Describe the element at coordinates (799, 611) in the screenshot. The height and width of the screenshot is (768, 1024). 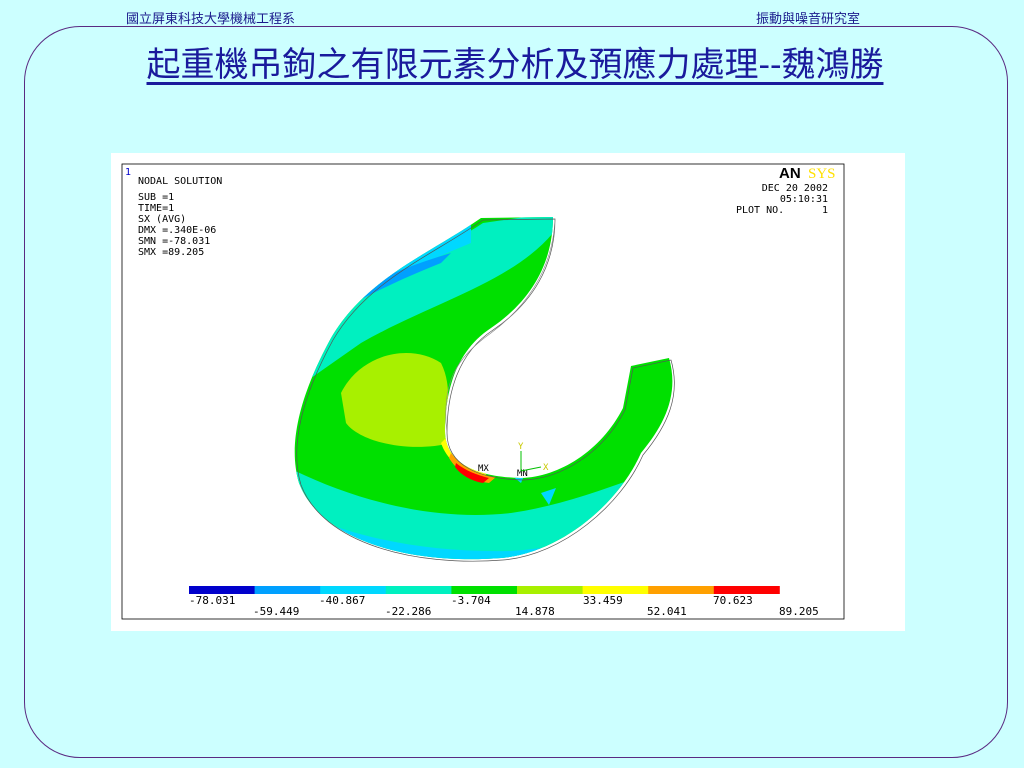
I see `legend-label: 89.205` at that location.